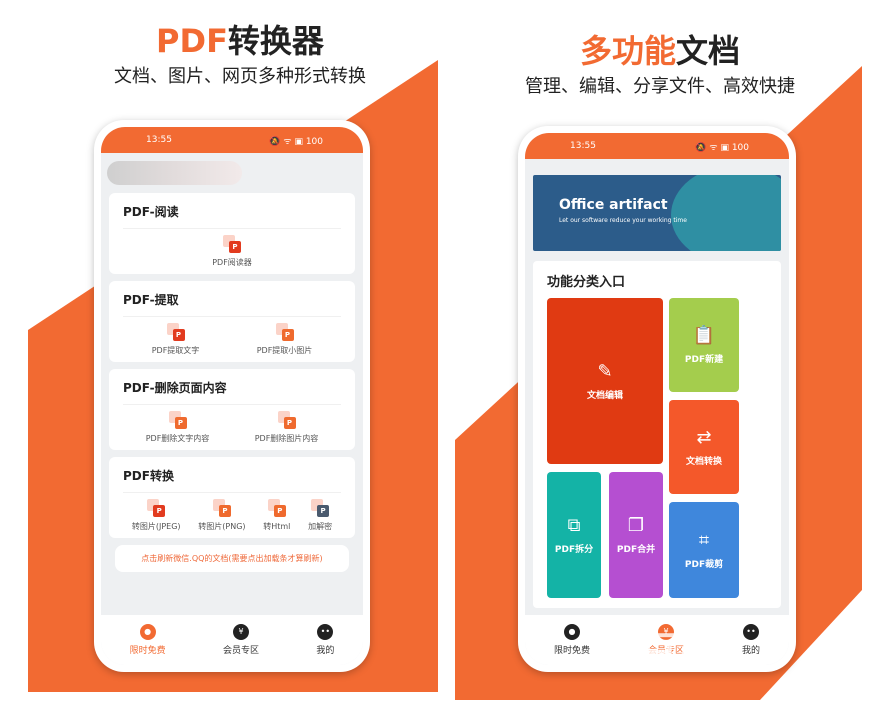  Describe the element at coordinates (232, 497) in the screenshot. I see `section-card: PDF转换 P 转图片(JPEG) P 转图片(PNG) P 转Html P 加解密` at that location.